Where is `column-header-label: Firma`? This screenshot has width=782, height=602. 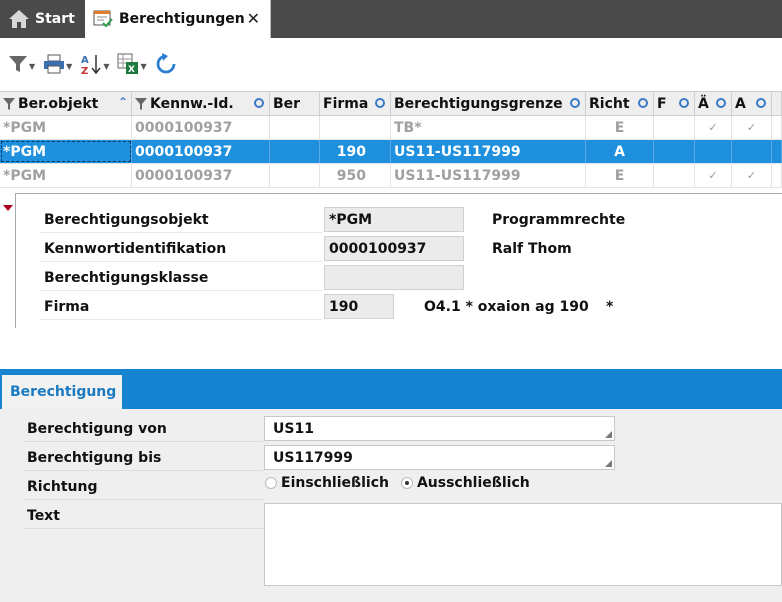 column-header-label: Firma is located at coordinates (346, 103).